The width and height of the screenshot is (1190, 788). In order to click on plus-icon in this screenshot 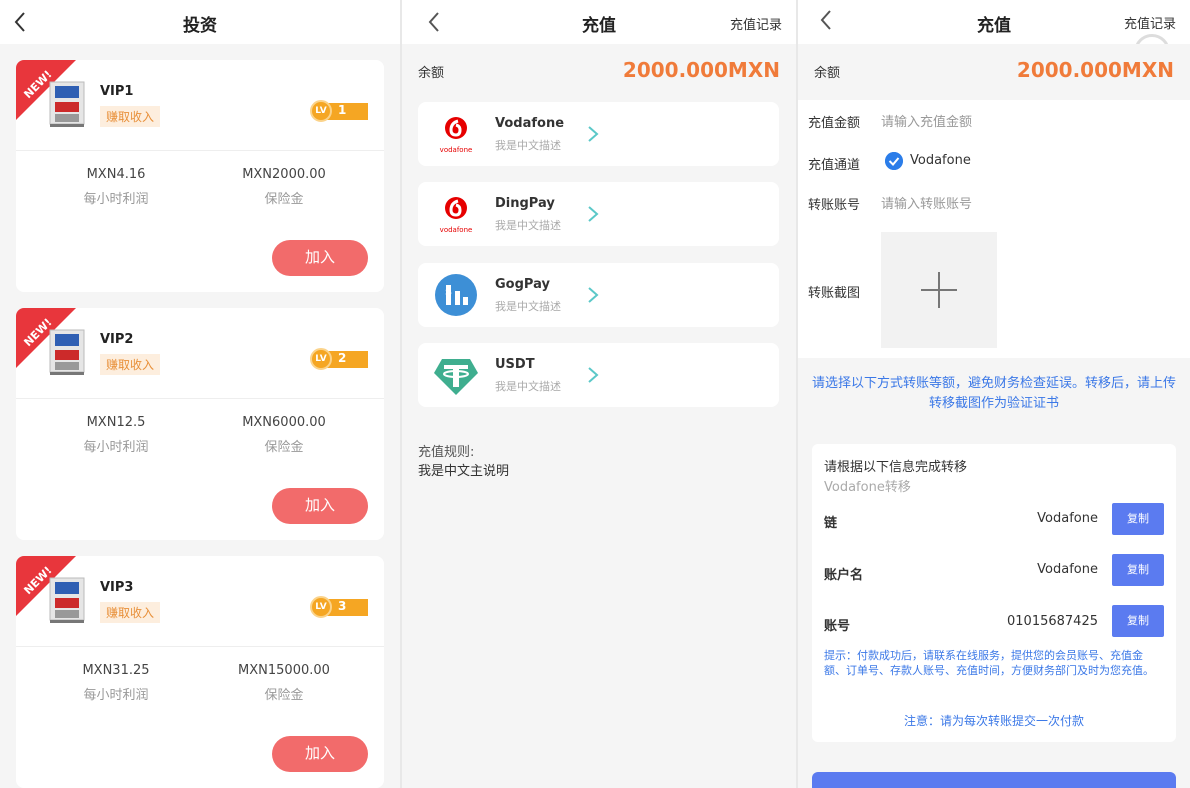, I will do `click(939, 290)`.